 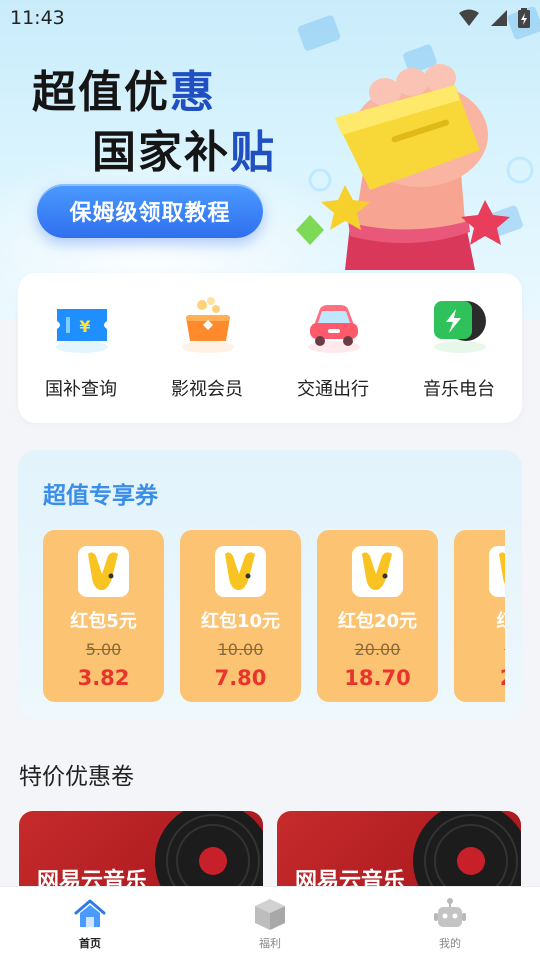 I want to click on tab-home: 首页, so click(x=90, y=923).